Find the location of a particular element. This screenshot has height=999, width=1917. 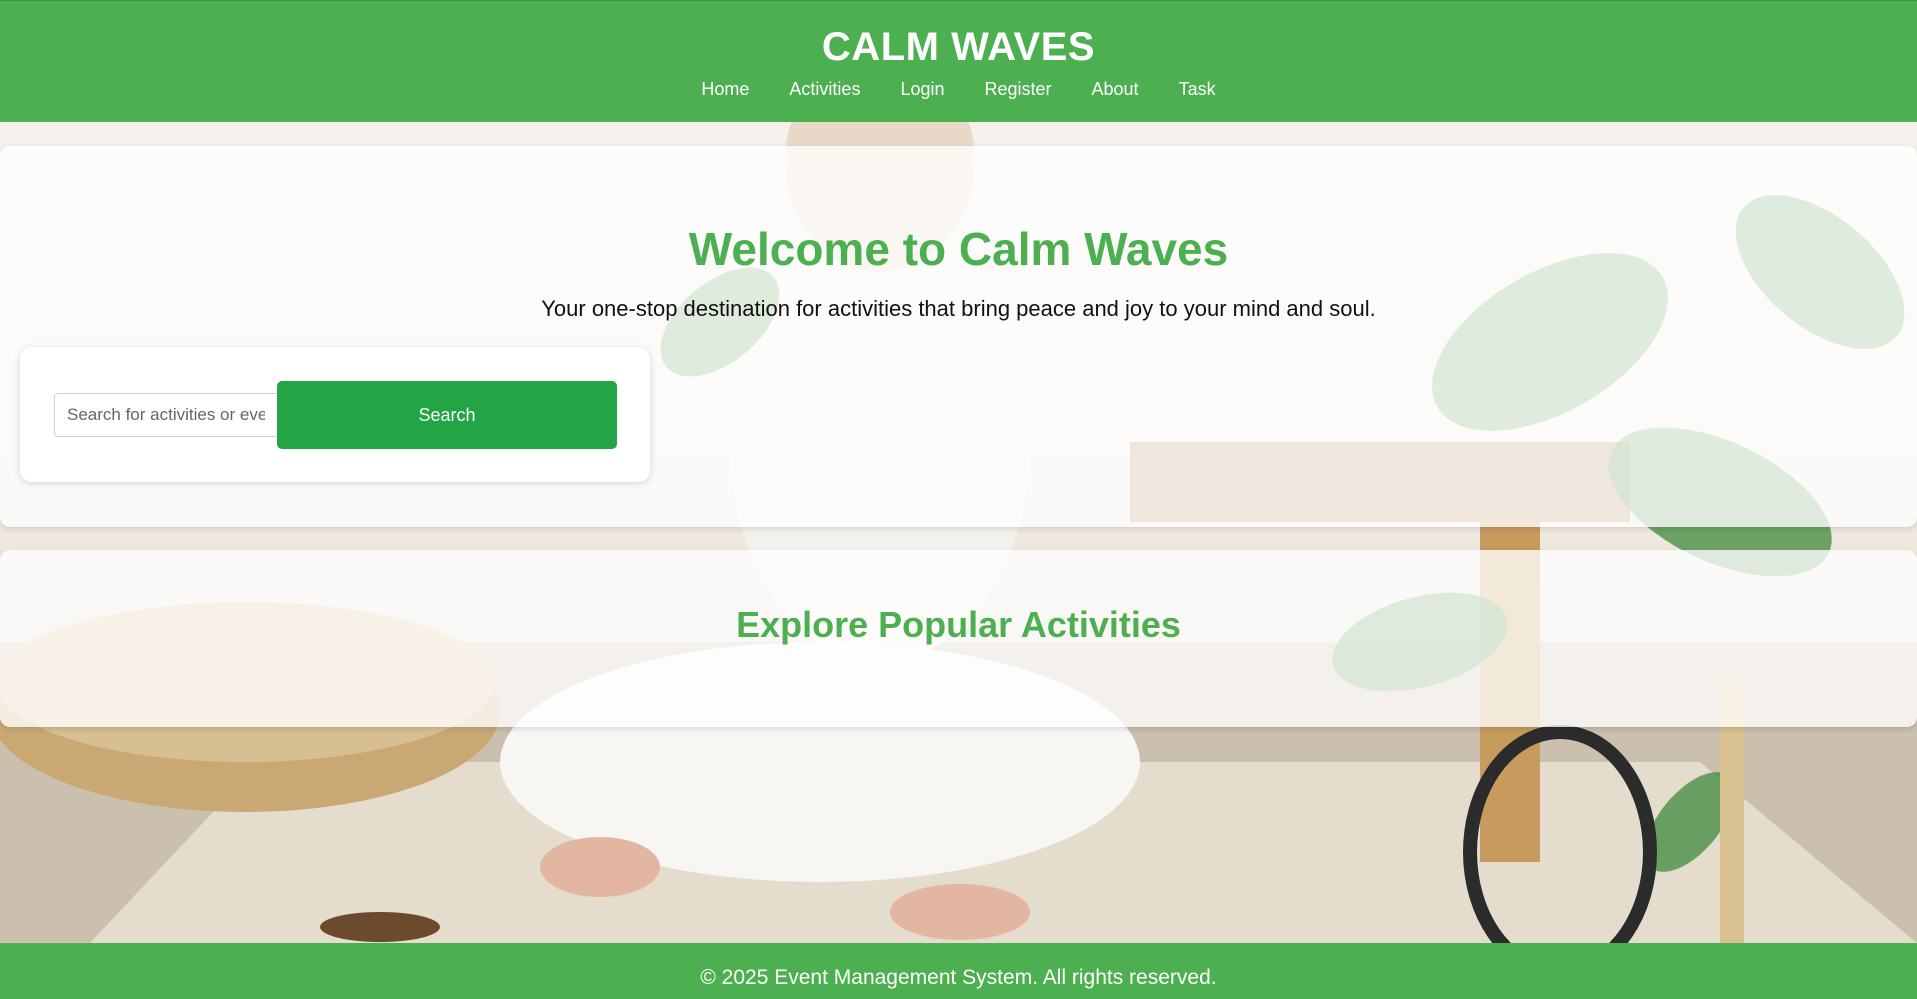

nav-link-home: Home is located at coordinates (725, 89).